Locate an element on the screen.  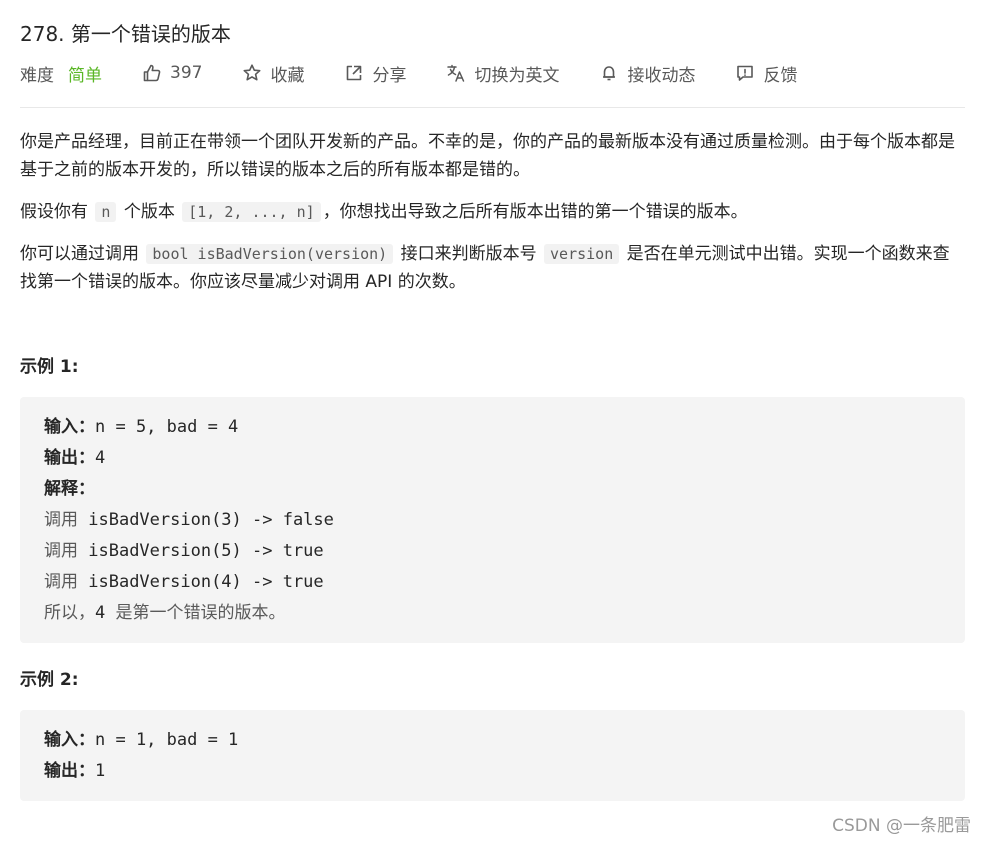
example-1-input-value: n = 5, bad = 4 is located at coordinates (167, 427).